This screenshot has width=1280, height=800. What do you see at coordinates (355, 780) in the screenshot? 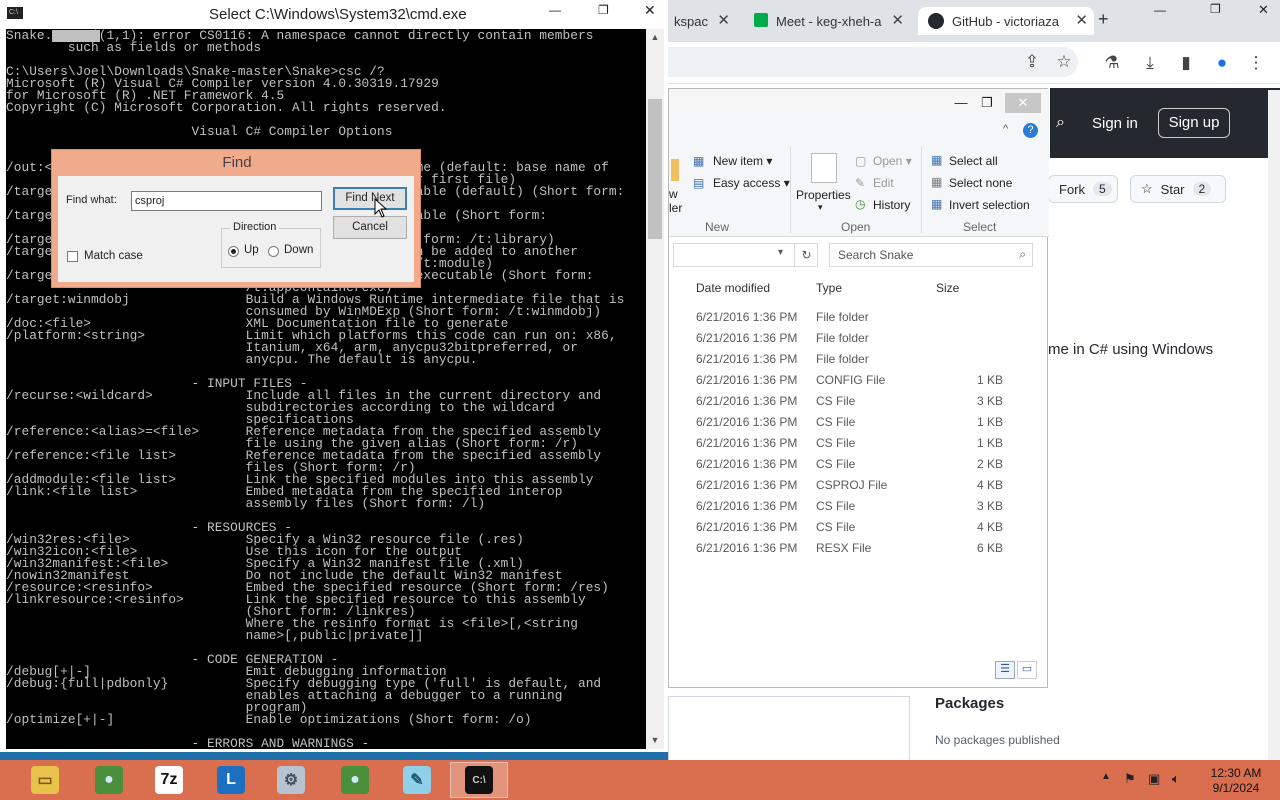
I see `taskbar-app-chrome-2: ●` at bounding box center [355, 780].